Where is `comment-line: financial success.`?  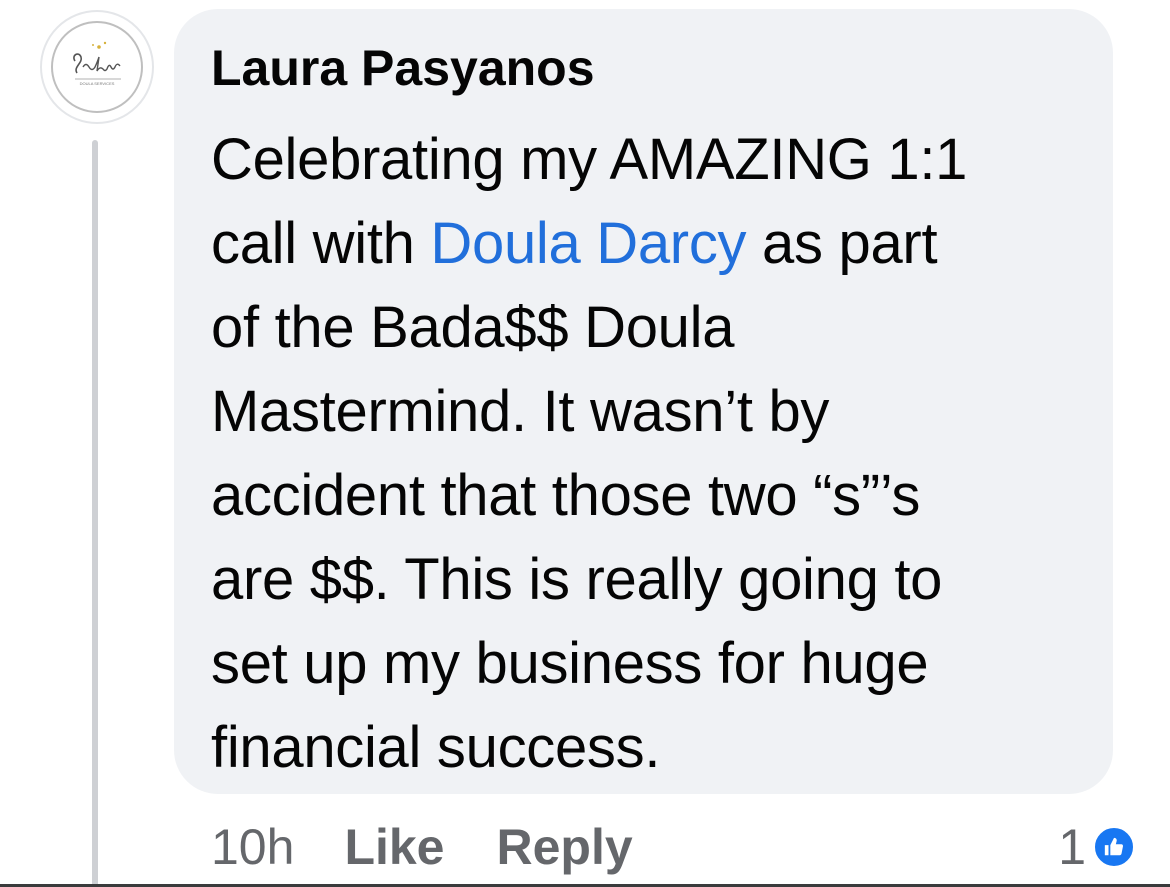 comment-line: financial success. is located at coordinates (656, 748).